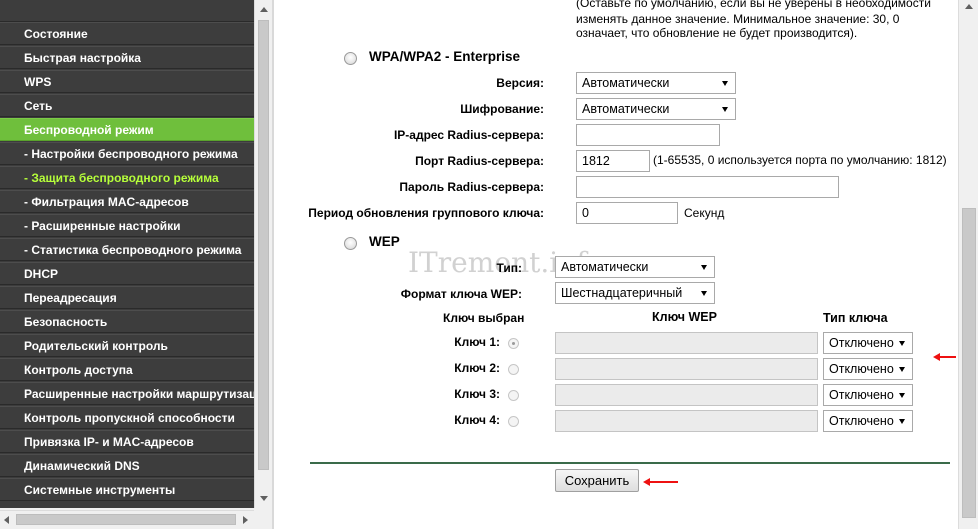 The image size is (978, 529). Describe the element at coordinates (127, 81) in the screenshot. I see `menu-item-wps: WPS` at that location.